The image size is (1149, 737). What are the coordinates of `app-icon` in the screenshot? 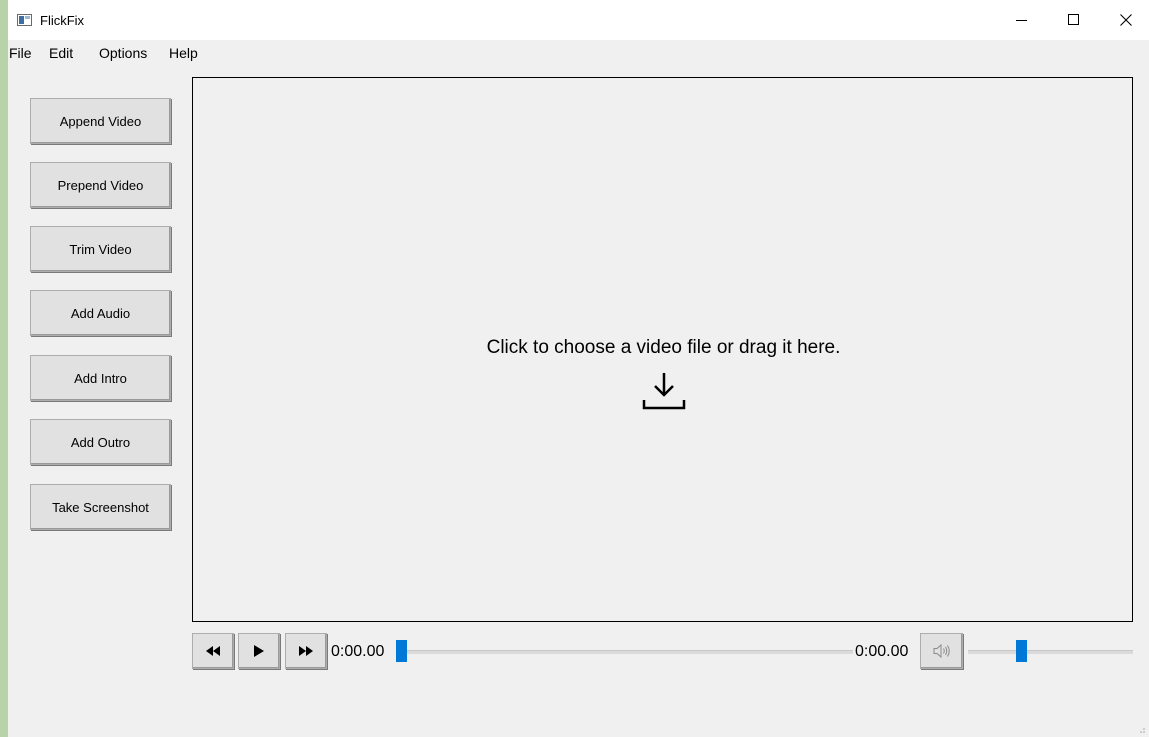 It's located at (24, 20).